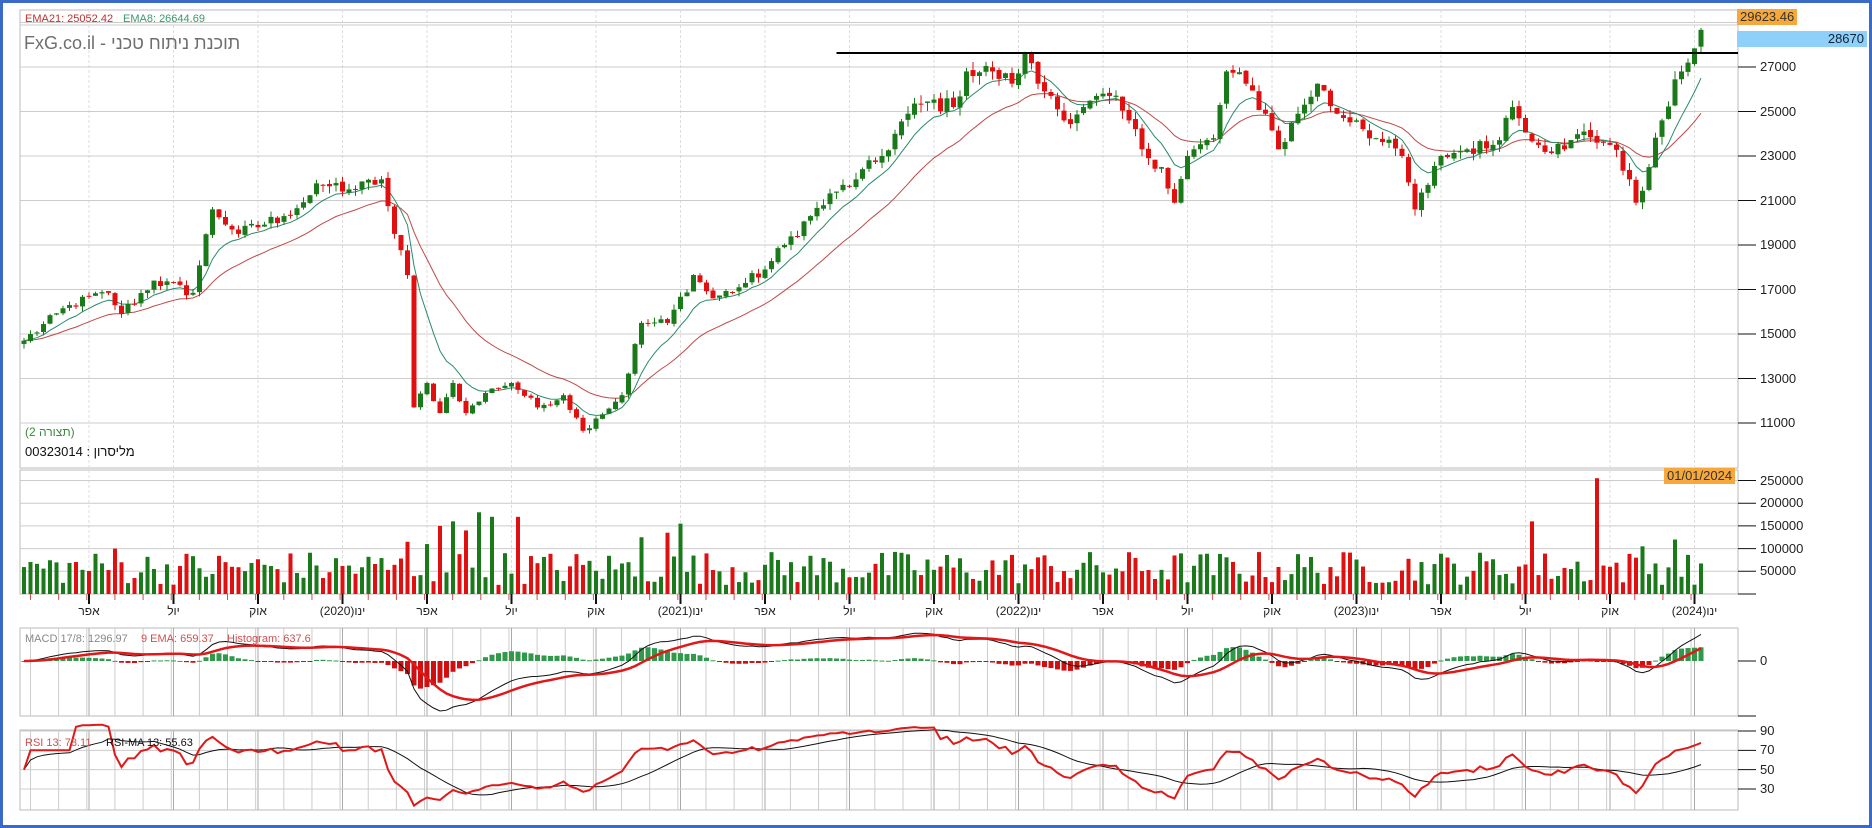  Describe the element at coordinates (80, 451) in the screenshot. I see `security-label: מליסרון : 00323014` at that location.